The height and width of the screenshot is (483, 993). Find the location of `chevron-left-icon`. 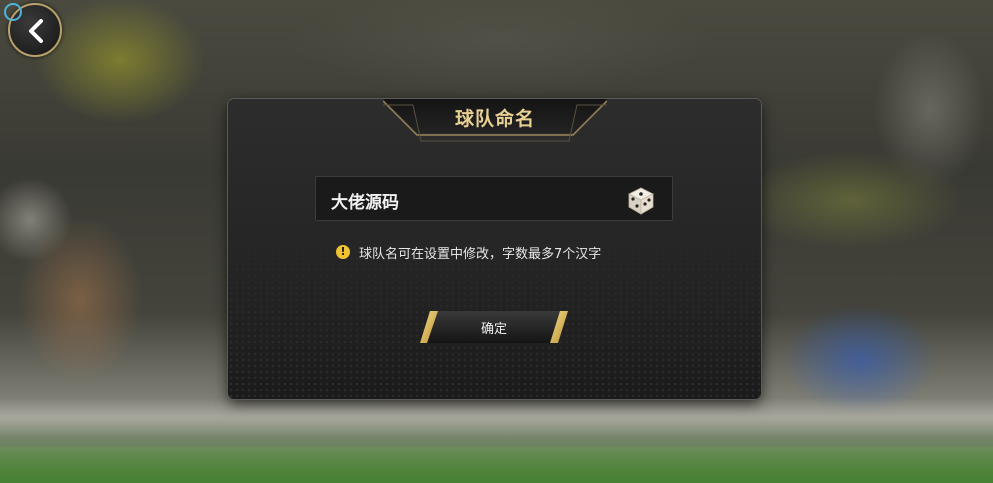

chevron-left-icon is located at coordinates (36, 31).